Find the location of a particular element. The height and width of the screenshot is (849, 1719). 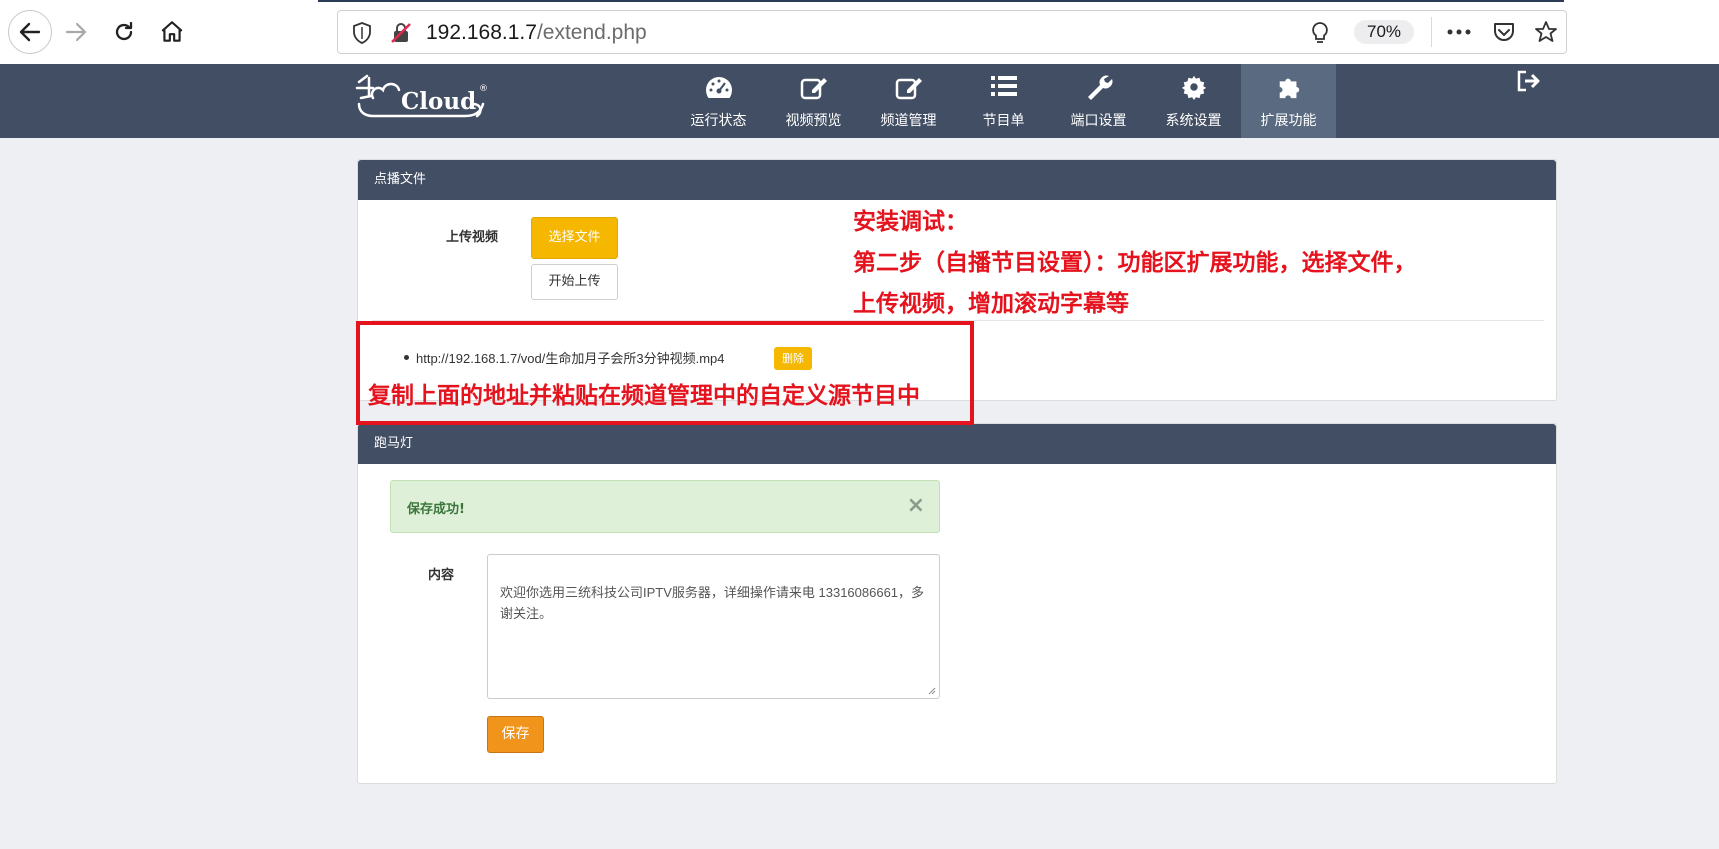

reload-button is located at coordinates (124, 32).